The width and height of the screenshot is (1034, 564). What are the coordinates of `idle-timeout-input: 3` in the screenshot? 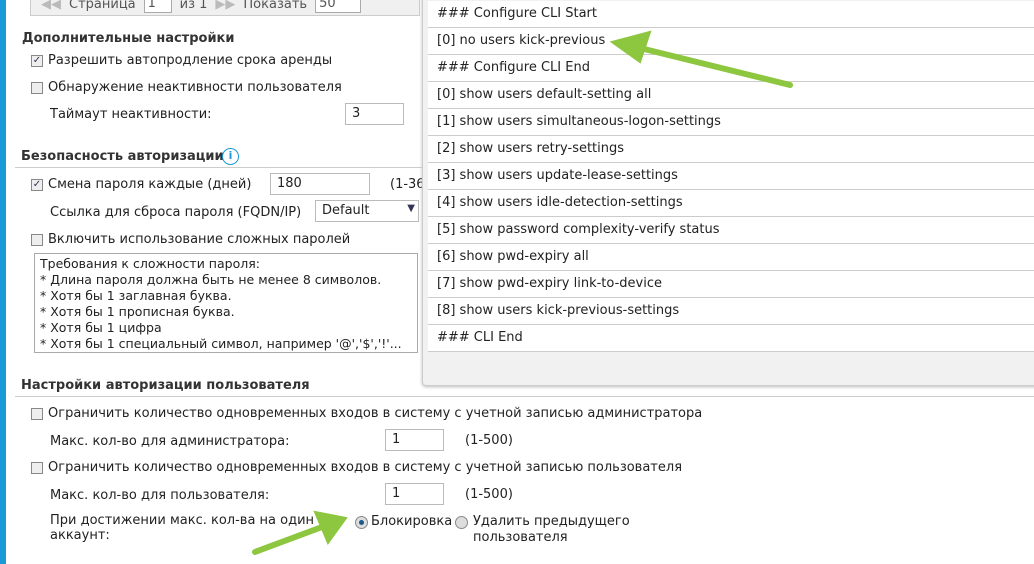 It's located at (374, 114).